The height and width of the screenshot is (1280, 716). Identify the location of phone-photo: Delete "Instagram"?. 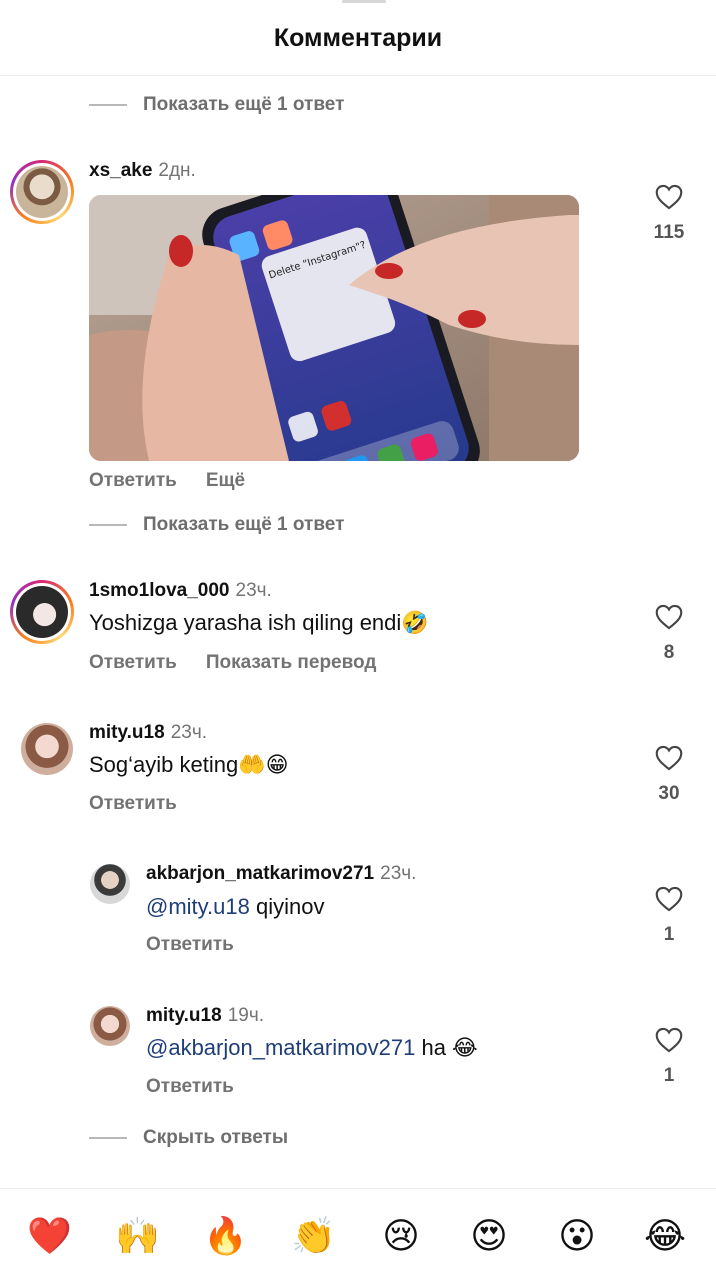
(334, 328).